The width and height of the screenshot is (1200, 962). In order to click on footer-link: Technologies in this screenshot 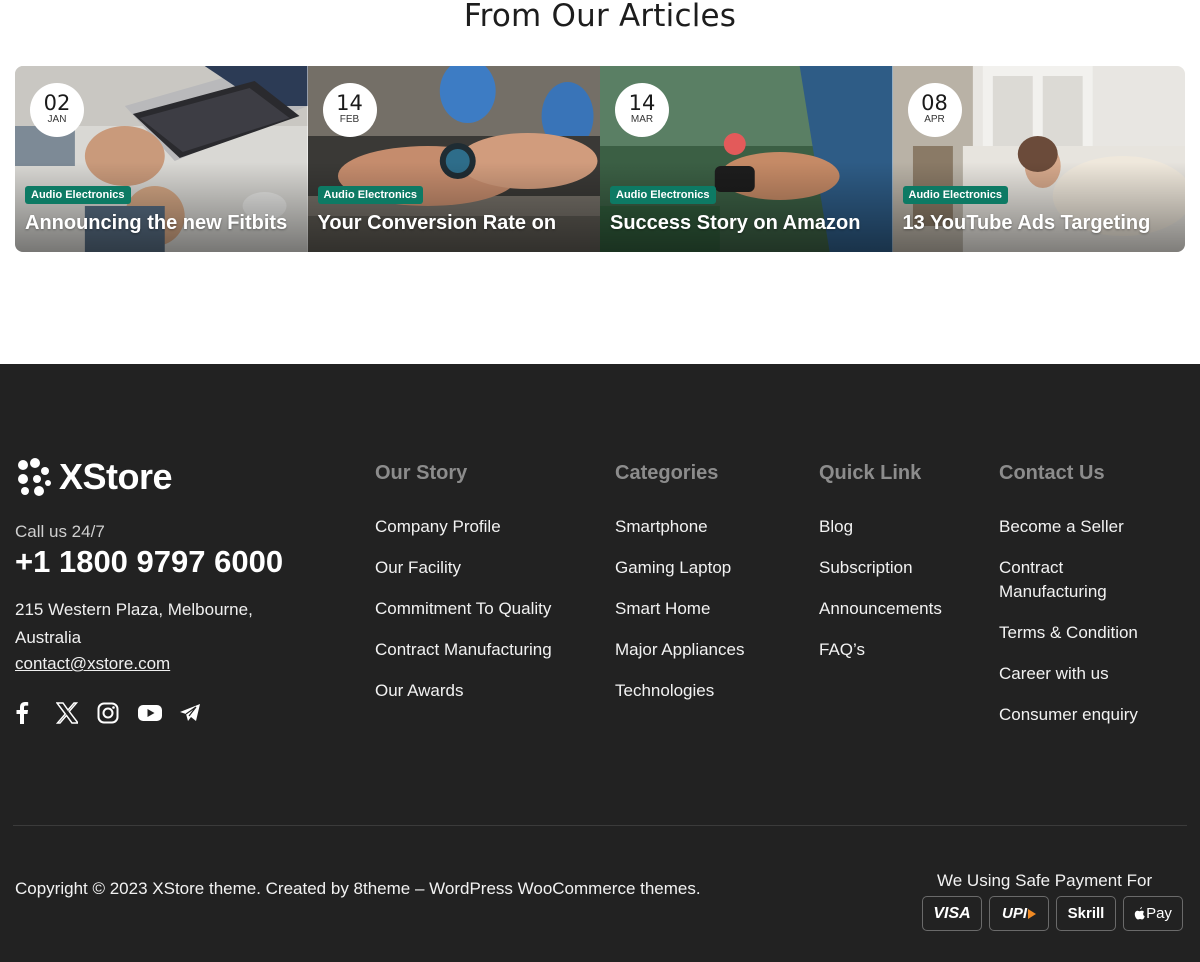, I will do `click(679, 691)`.